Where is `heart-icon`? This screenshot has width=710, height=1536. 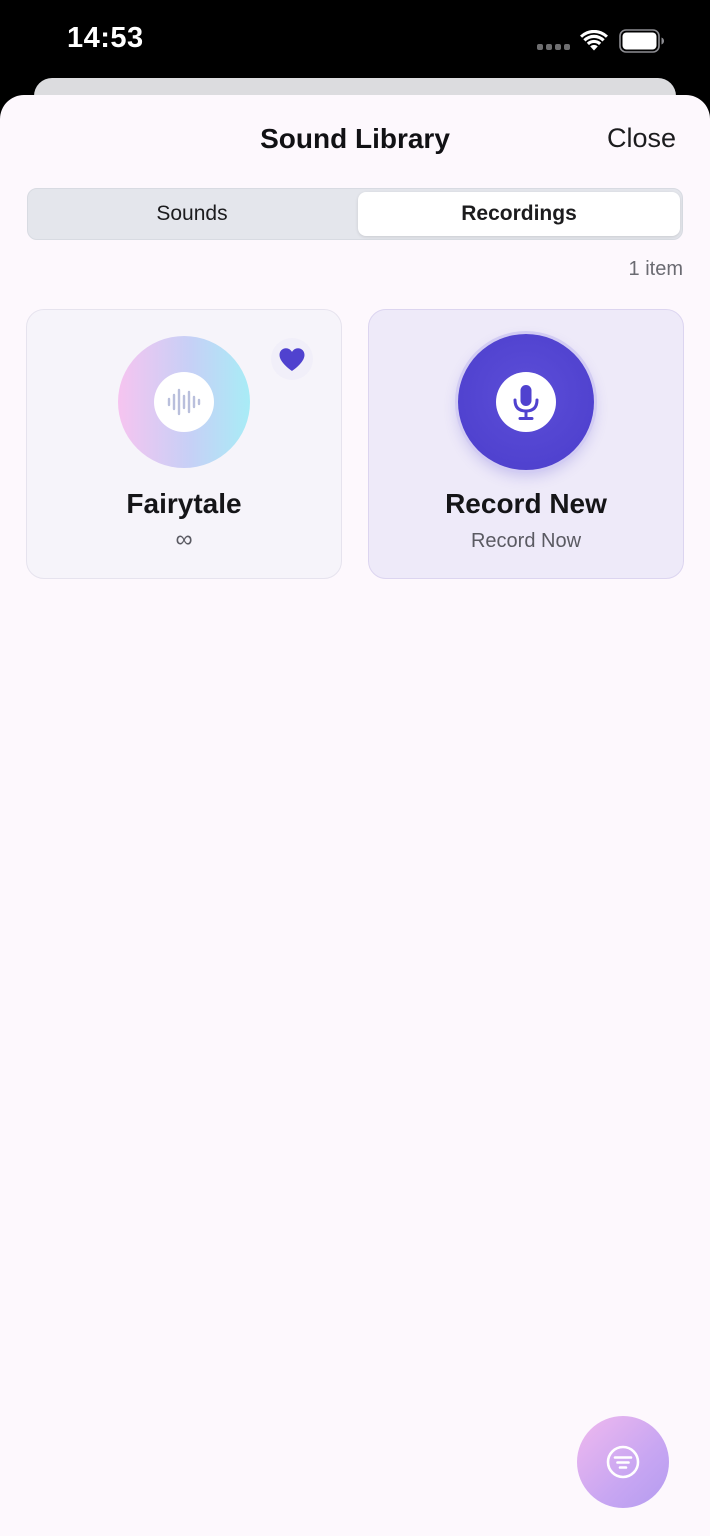
heart-icon is located at coordinates (292, 359).